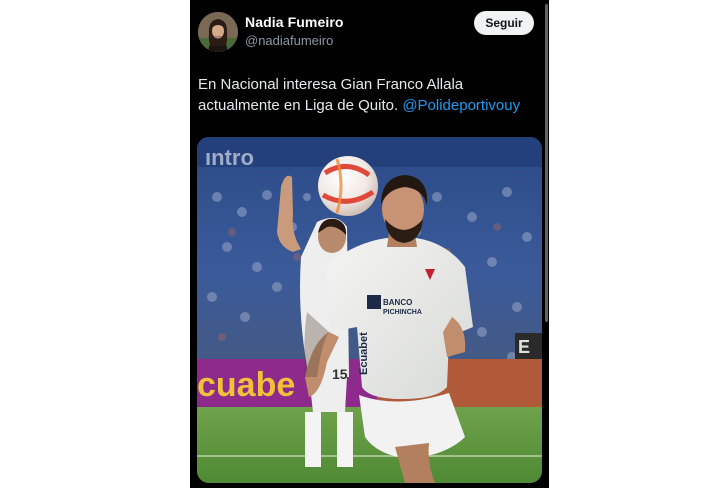 The image size is (728, 488). I want to click on follow-button: Seguir, so click(504, 23).